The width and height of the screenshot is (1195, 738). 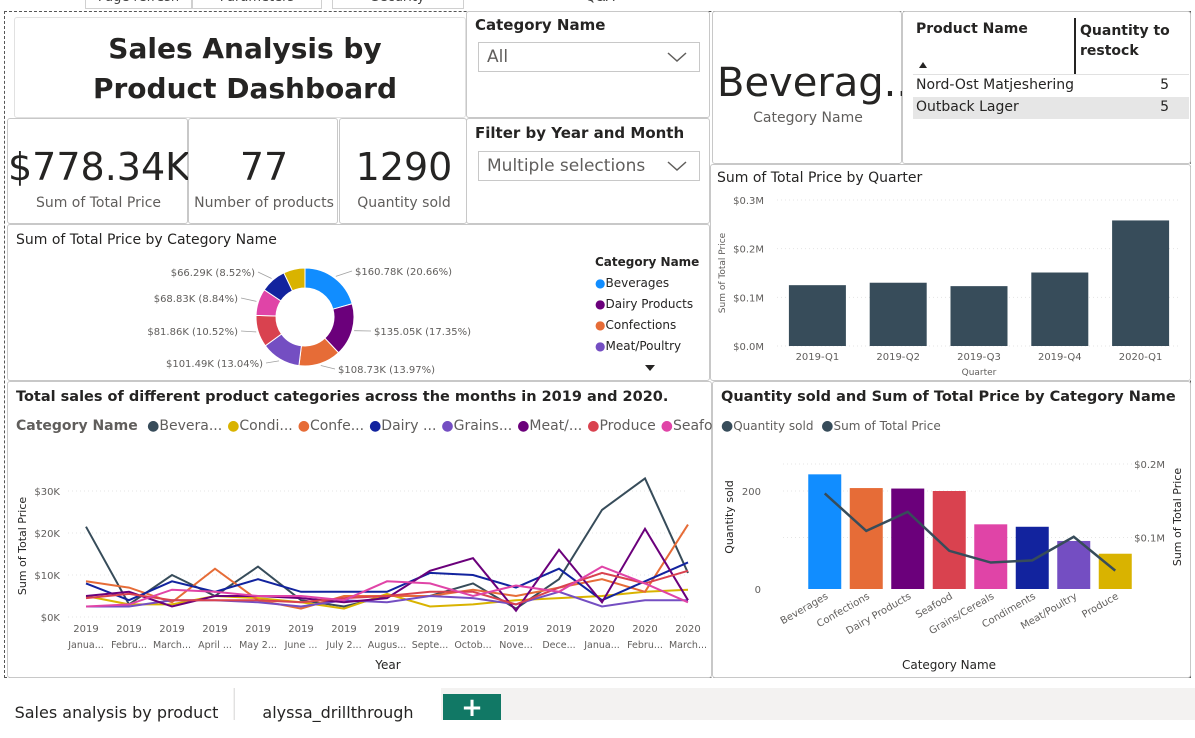 What do you see at coordinates (600, 4) in the screenshot?
I see `tab-qa: Q&A` at bounding box center [600, 4].